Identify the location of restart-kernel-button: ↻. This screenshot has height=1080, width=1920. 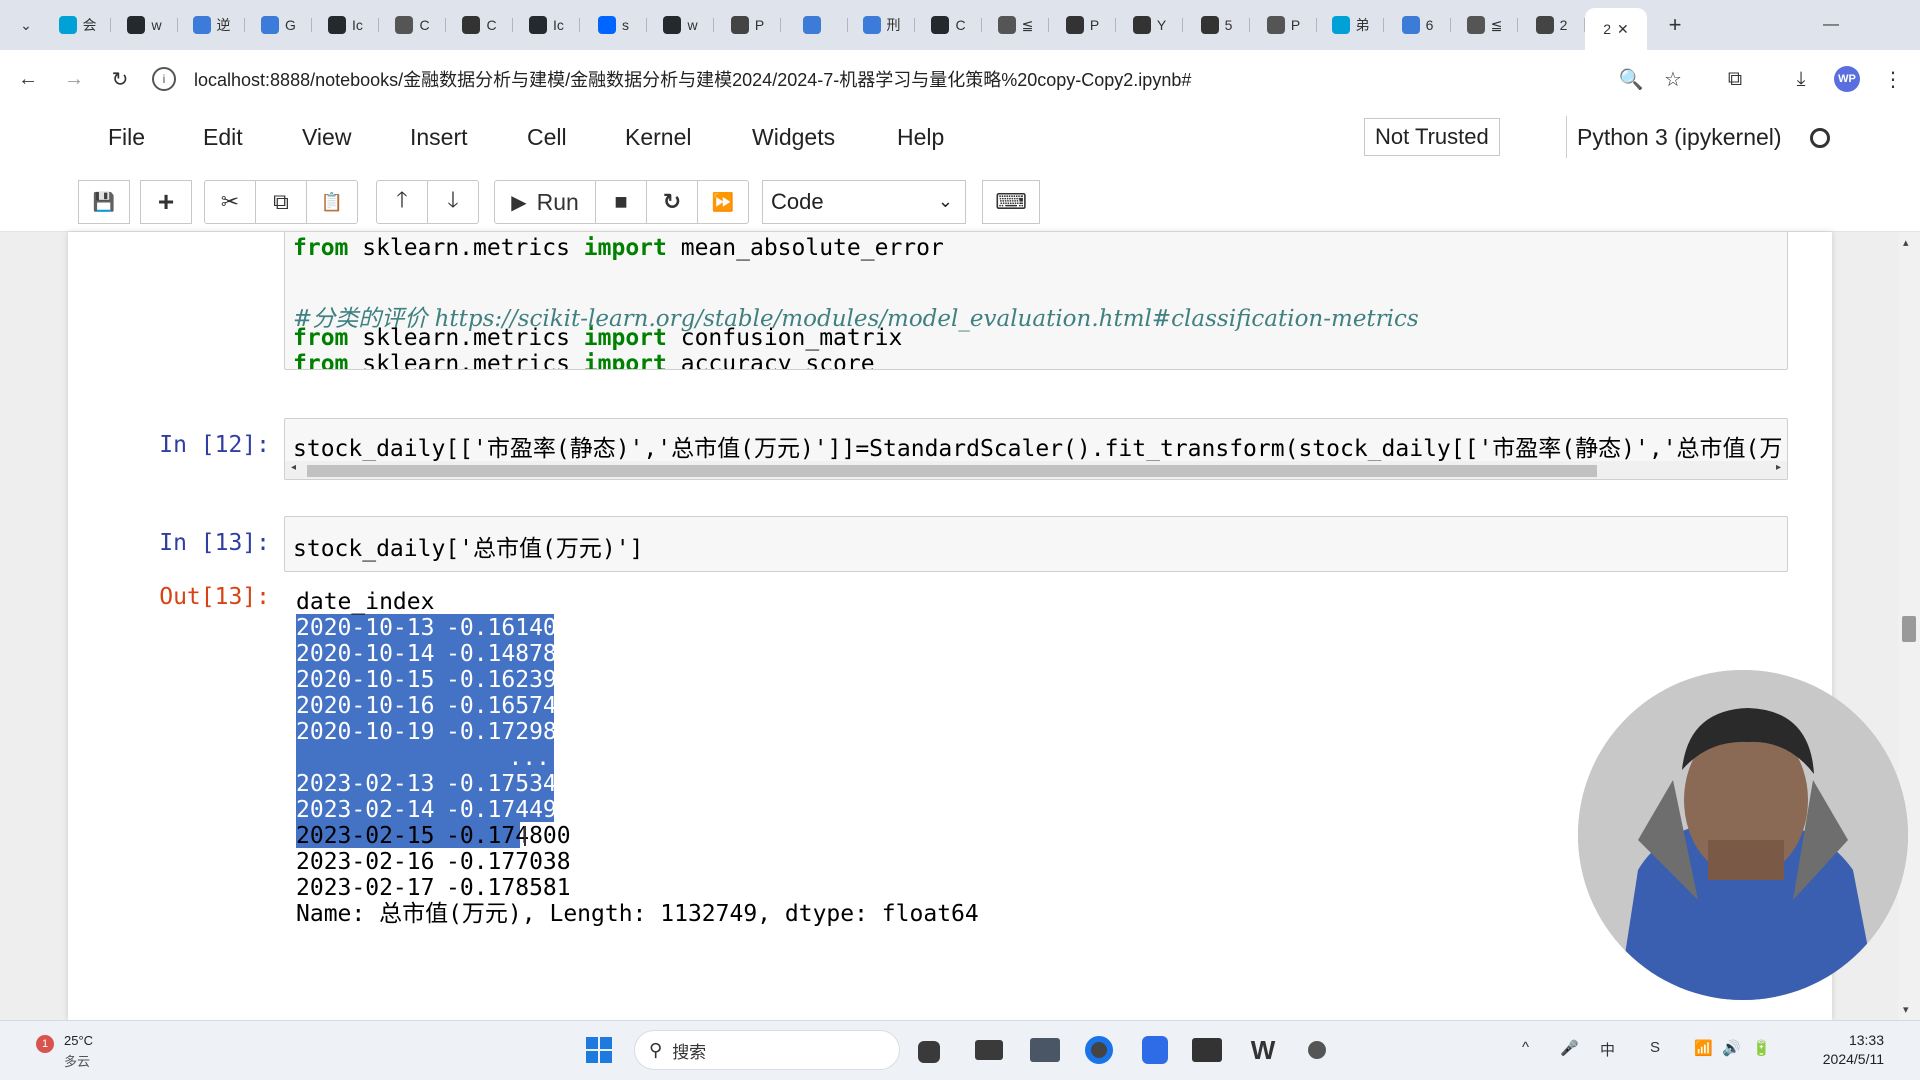
(672, 202).